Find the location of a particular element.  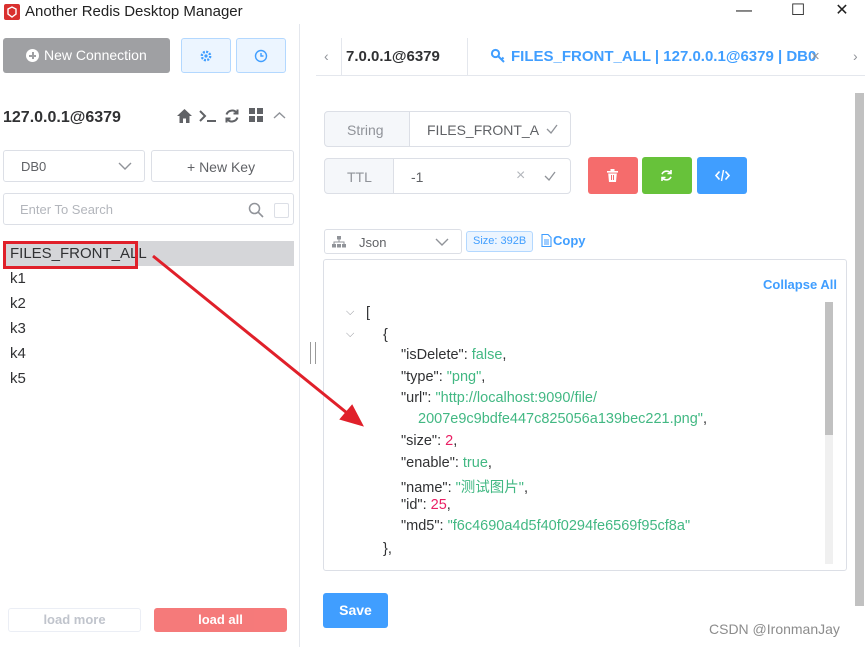

app-title: Another Redis Desktop Manager is located at coordinates (134, 11).